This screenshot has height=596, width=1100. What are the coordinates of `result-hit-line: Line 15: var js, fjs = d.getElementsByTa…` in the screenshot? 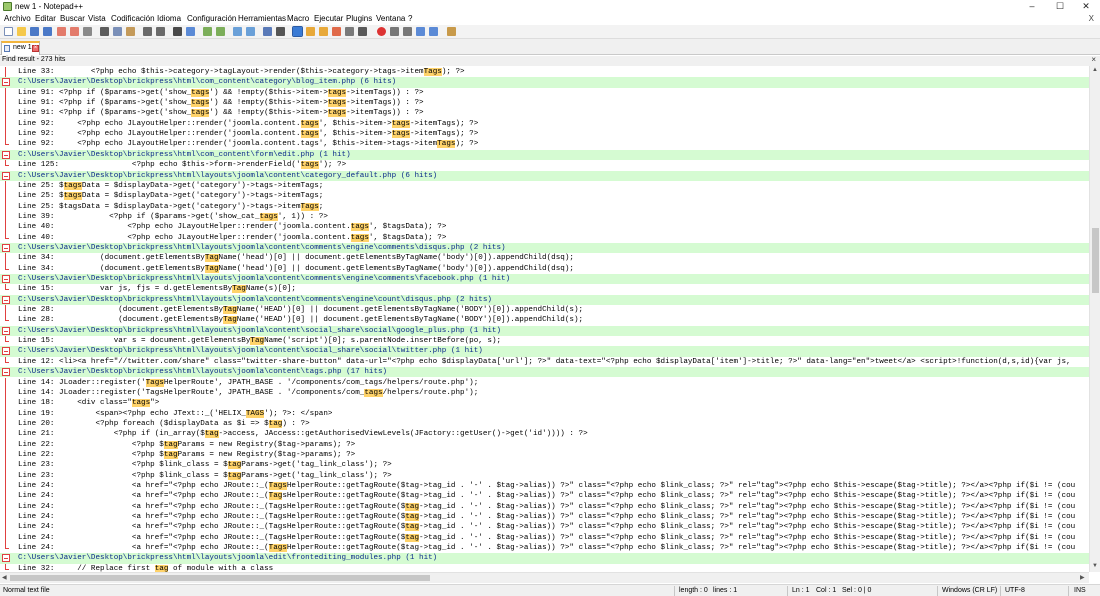 It's located at (544, 289).